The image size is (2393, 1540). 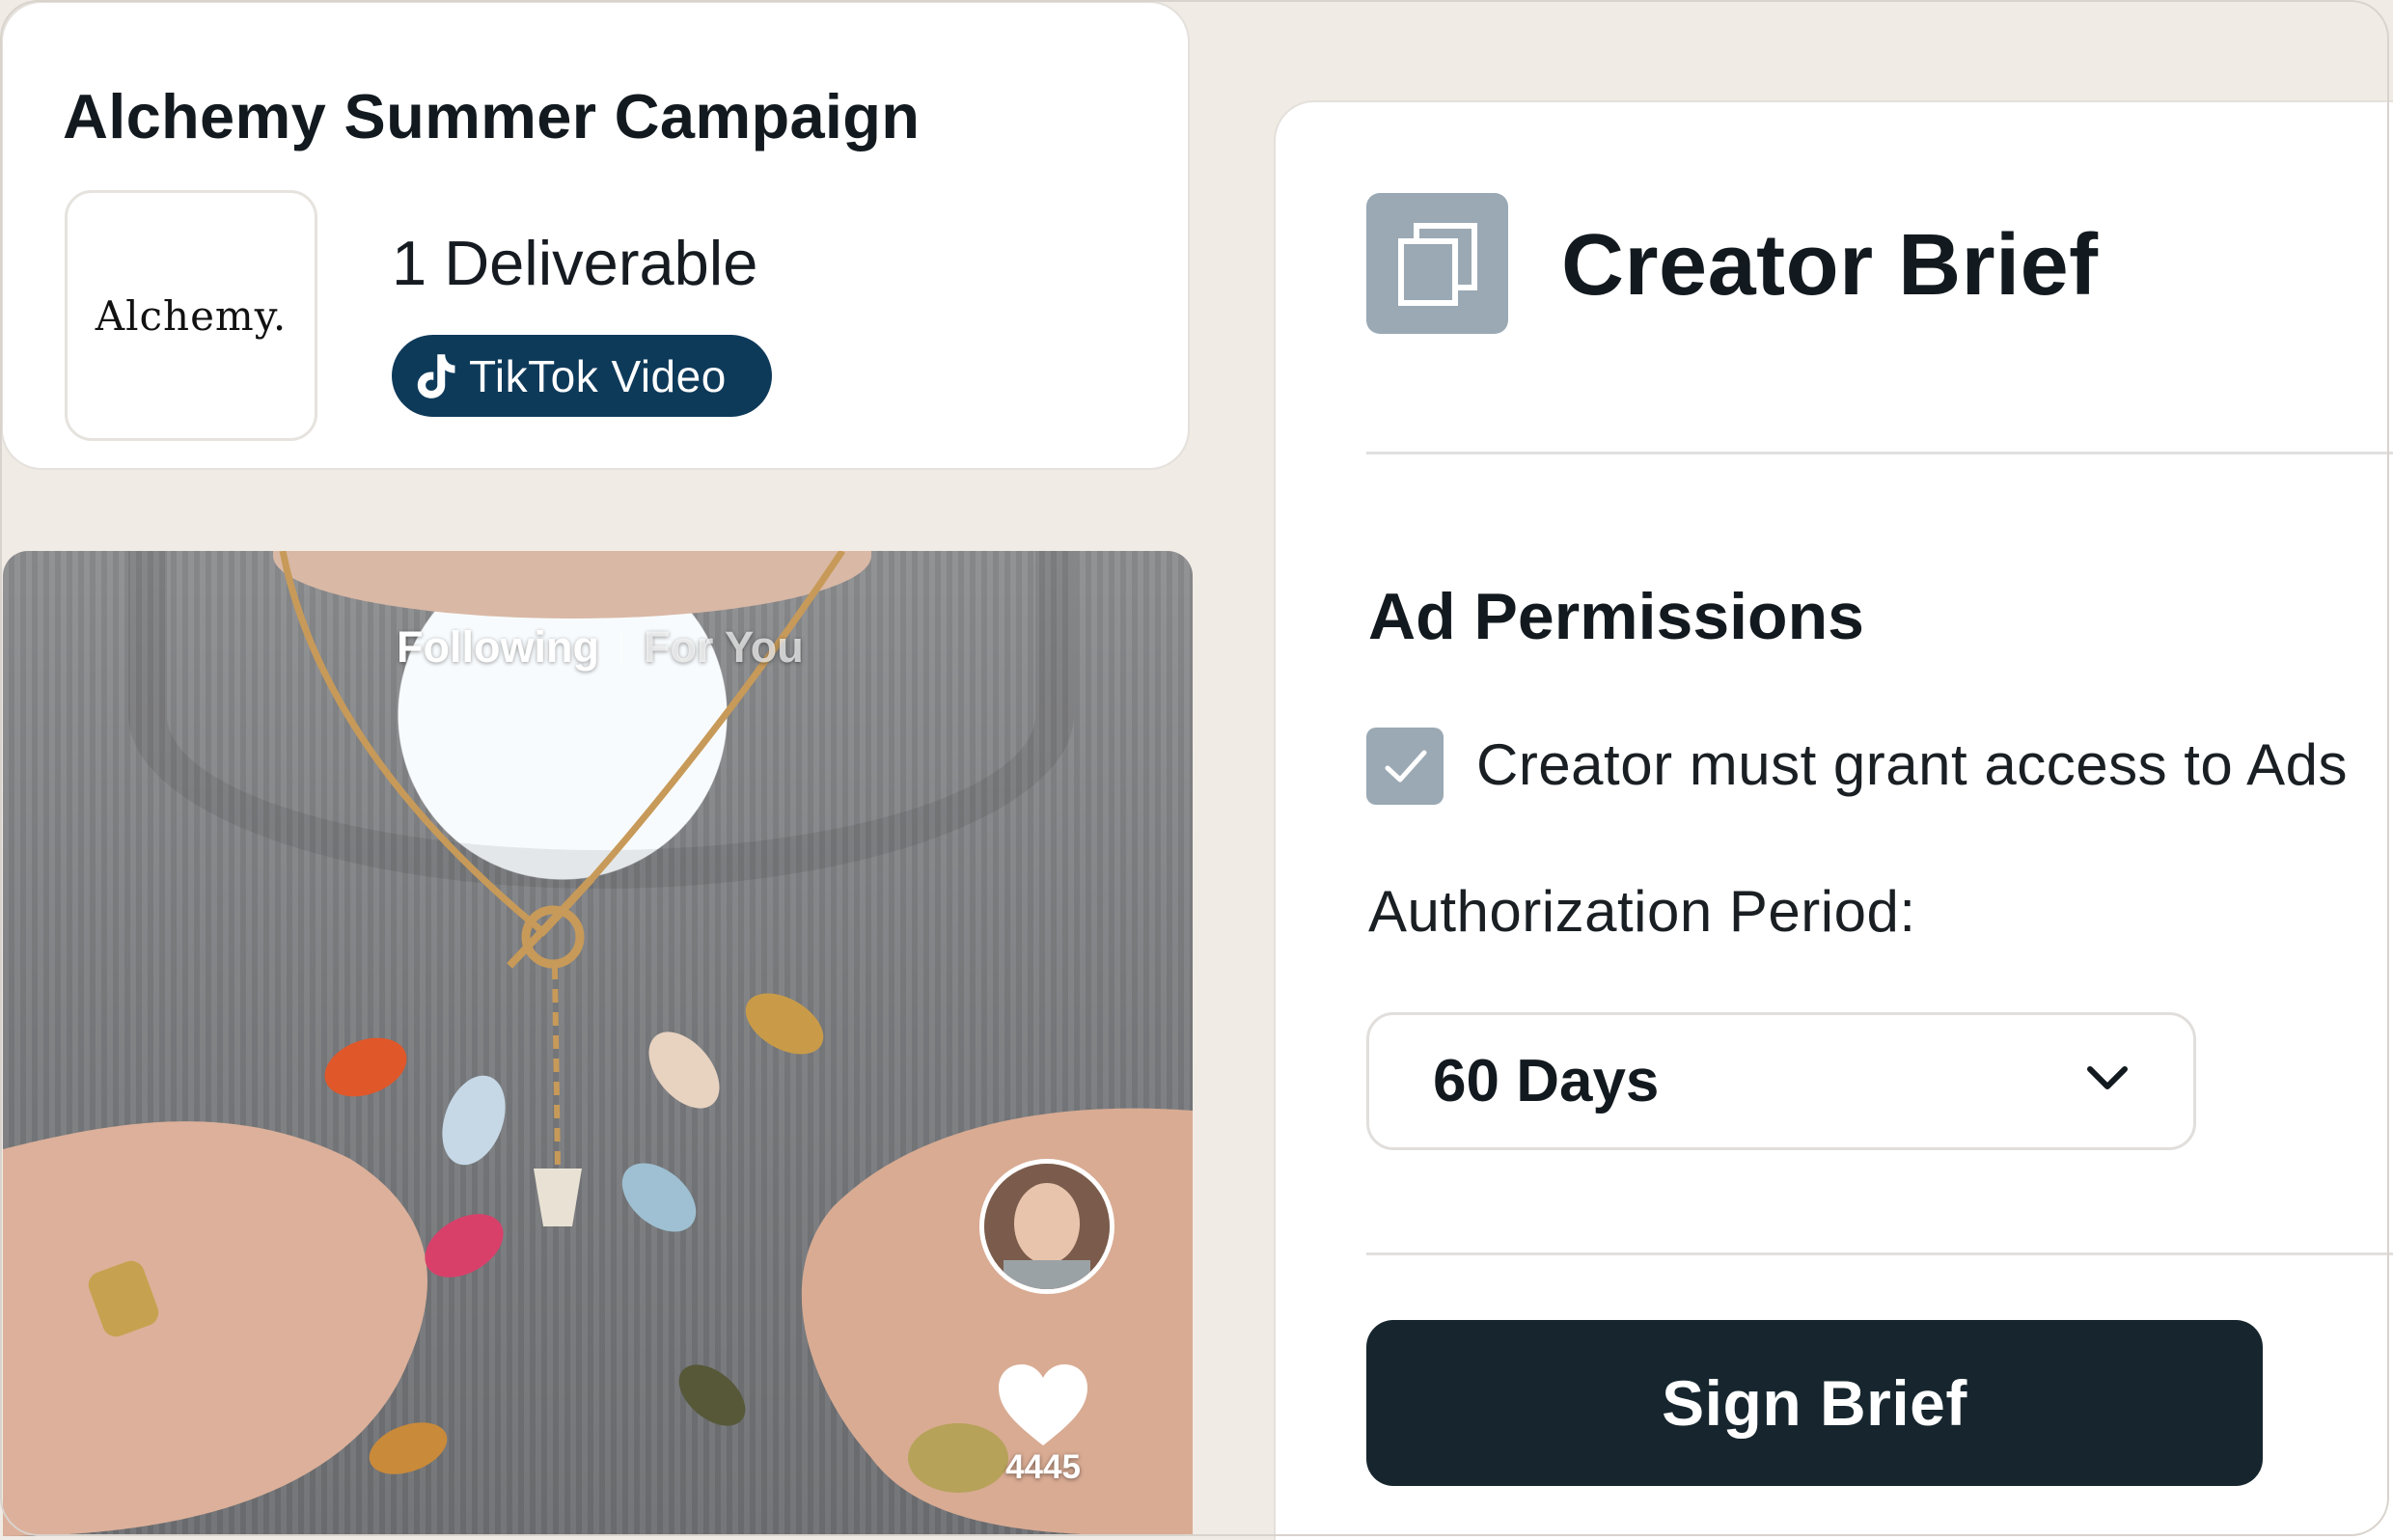 I want to click on deliverable-count: 1 Deliverable, so click(x=575, y=263).